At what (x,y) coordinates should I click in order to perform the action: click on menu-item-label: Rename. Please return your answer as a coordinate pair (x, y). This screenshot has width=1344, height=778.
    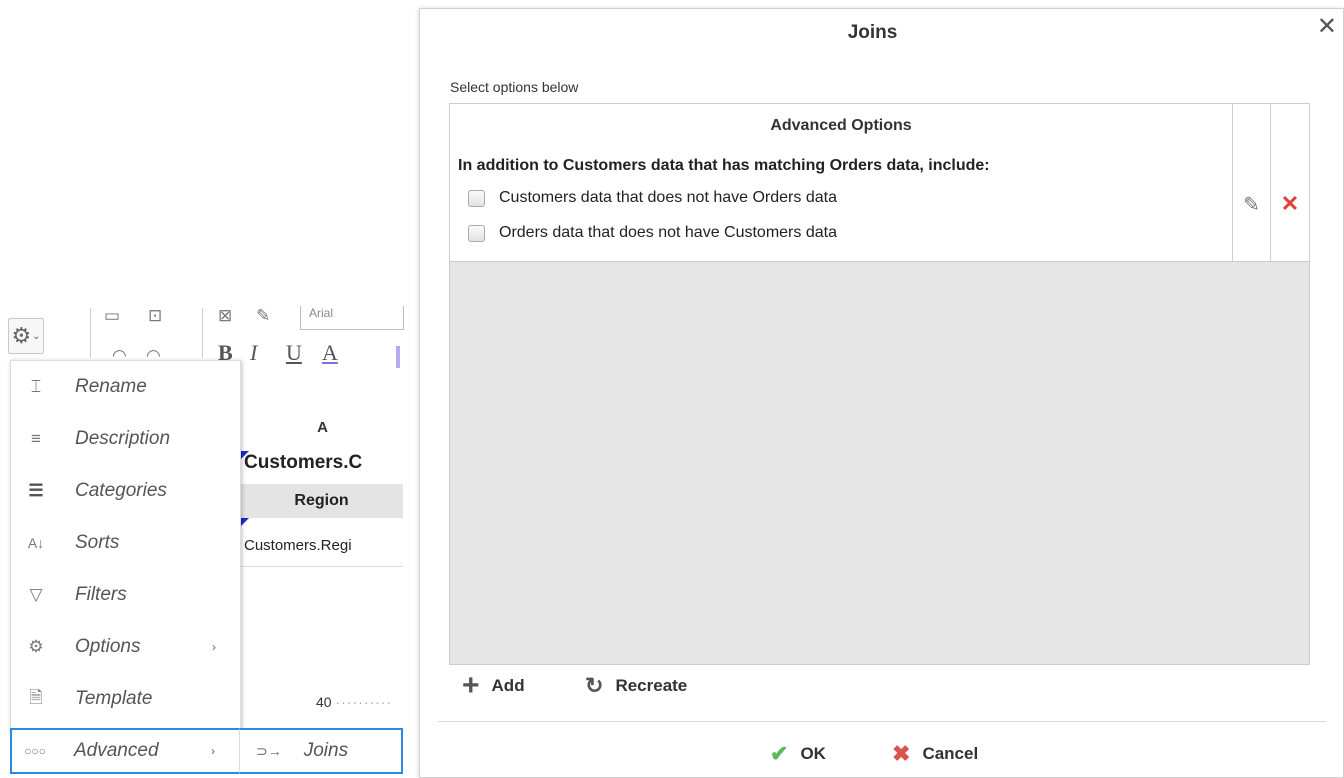
    Looking at the image, I should click on (111, 386).